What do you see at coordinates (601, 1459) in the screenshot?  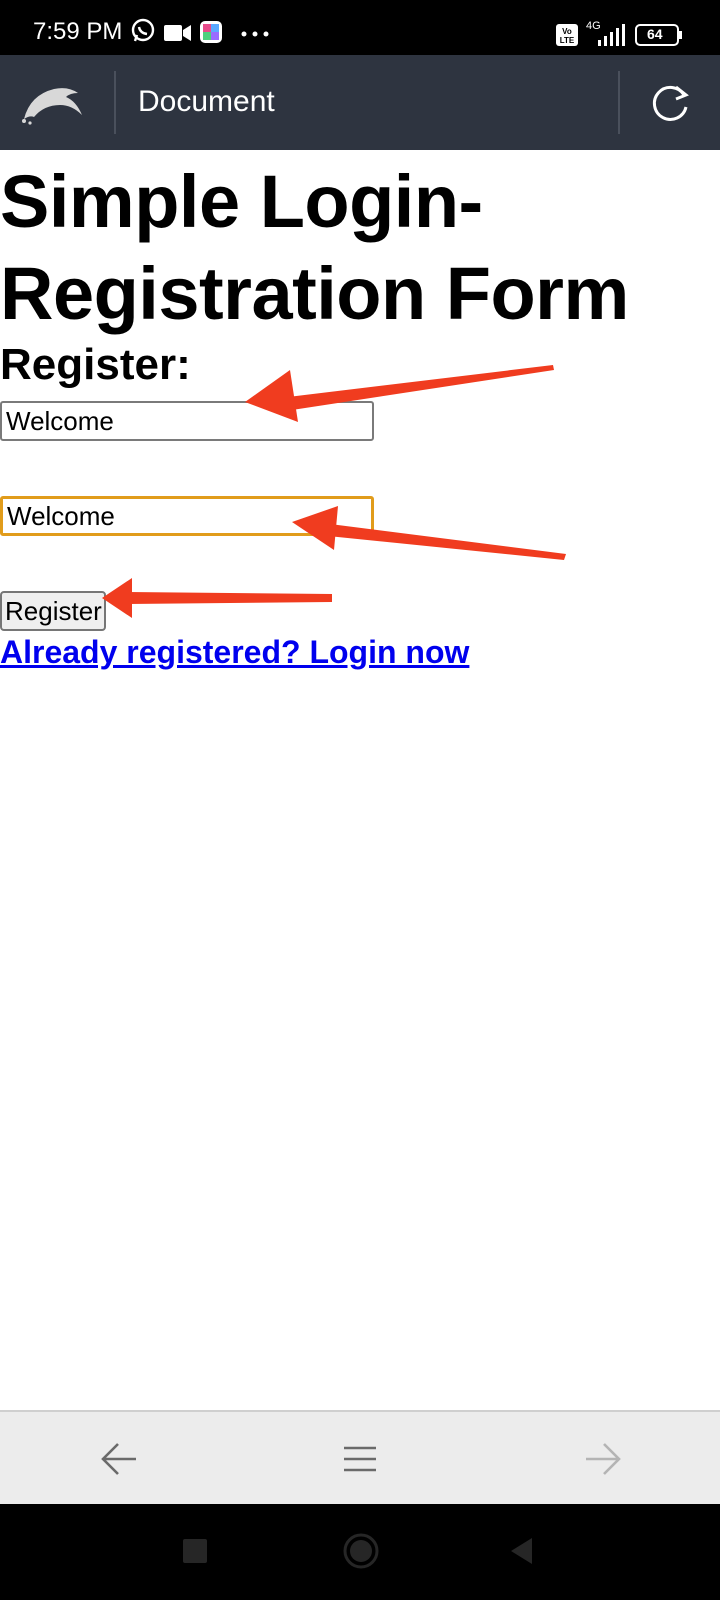 I see `forward-arrow-icon` at bounding box center [601, 1459].